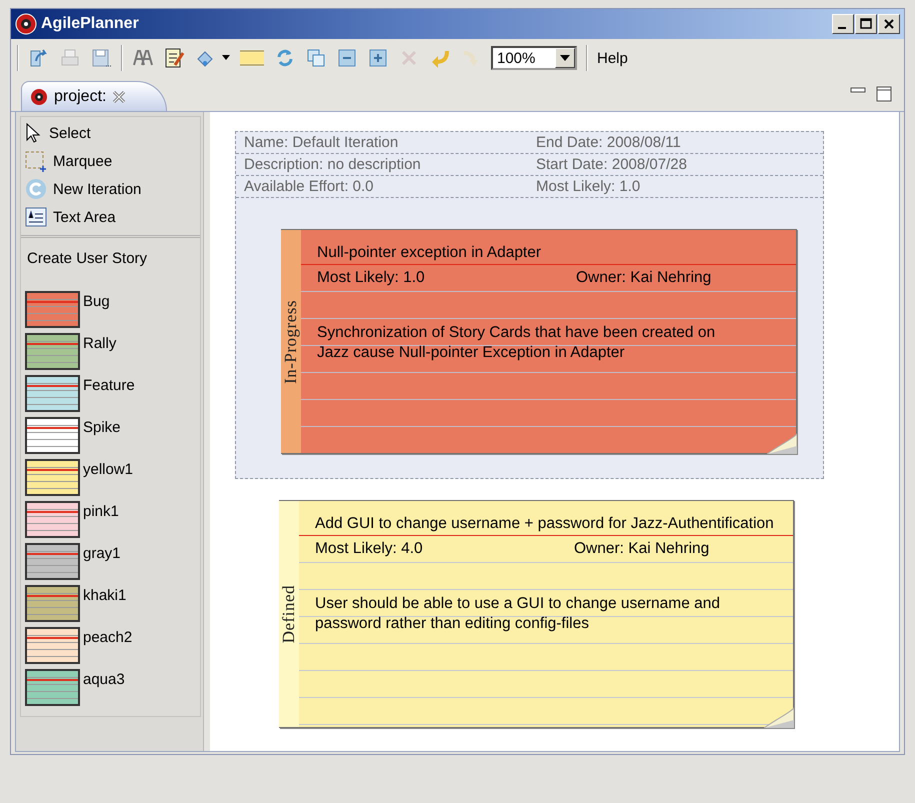 Image resolution: width=915 pixels, height=803 pixels. I want to click on collapse-icon, so click(347, 58).